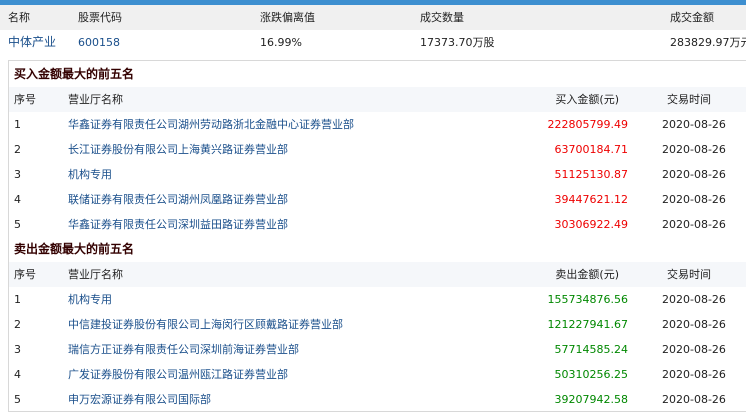 This screenshot has width=746, height=418. Describe the element at coordinates (373, 74) in the screenshot. I see `buy-section-title: 买入金额最大的前五名` at that location.